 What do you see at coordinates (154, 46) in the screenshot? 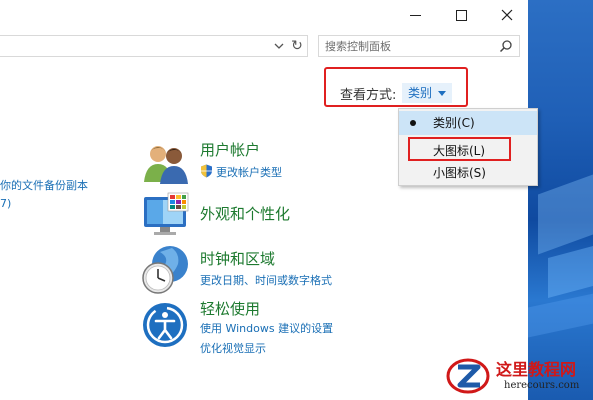
I see `address-bar: ↻` at bounding box center [154, 46].